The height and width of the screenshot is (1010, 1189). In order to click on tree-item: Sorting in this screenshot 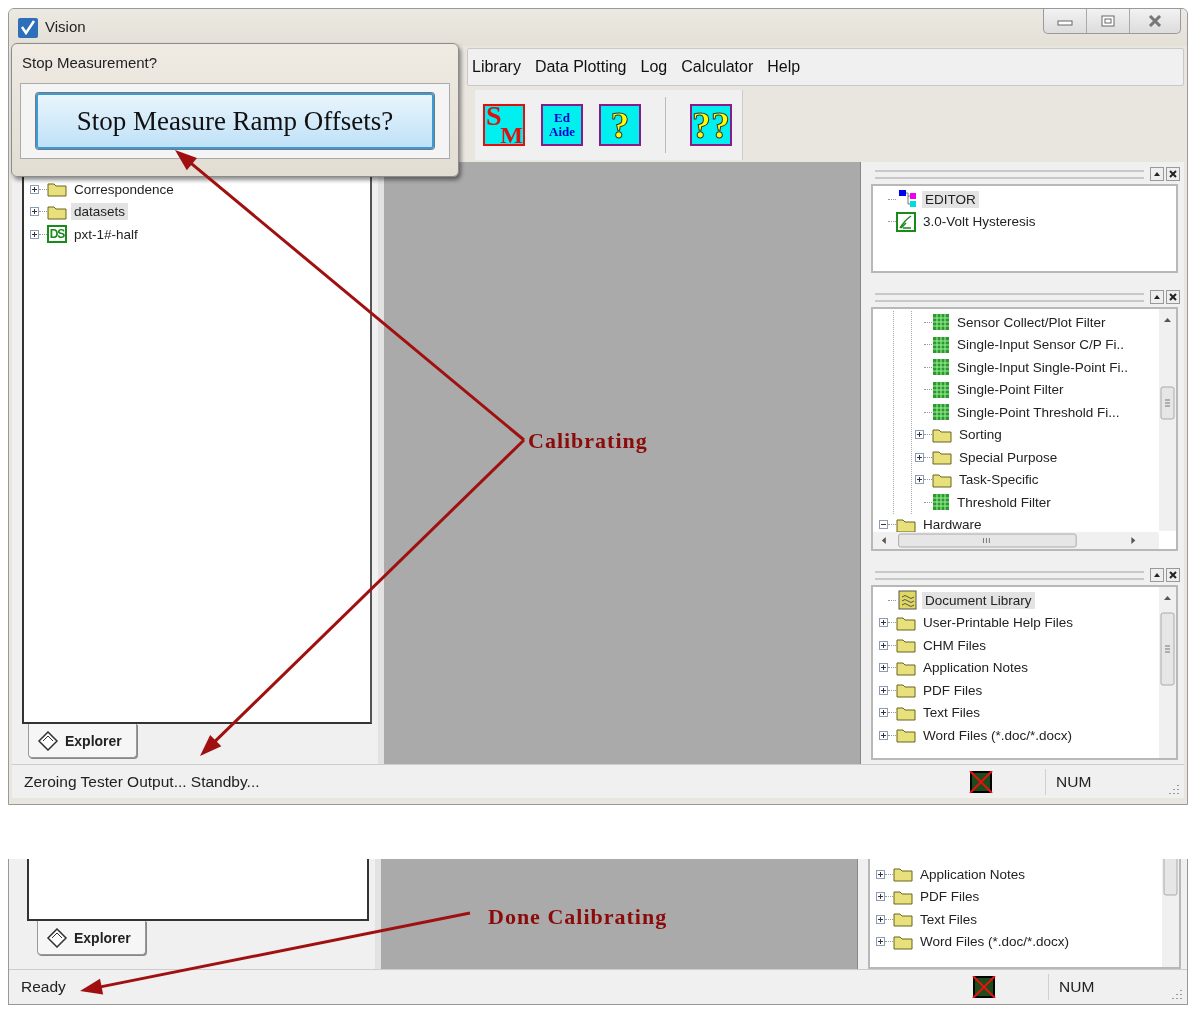, I will do `click(980, 435)`.